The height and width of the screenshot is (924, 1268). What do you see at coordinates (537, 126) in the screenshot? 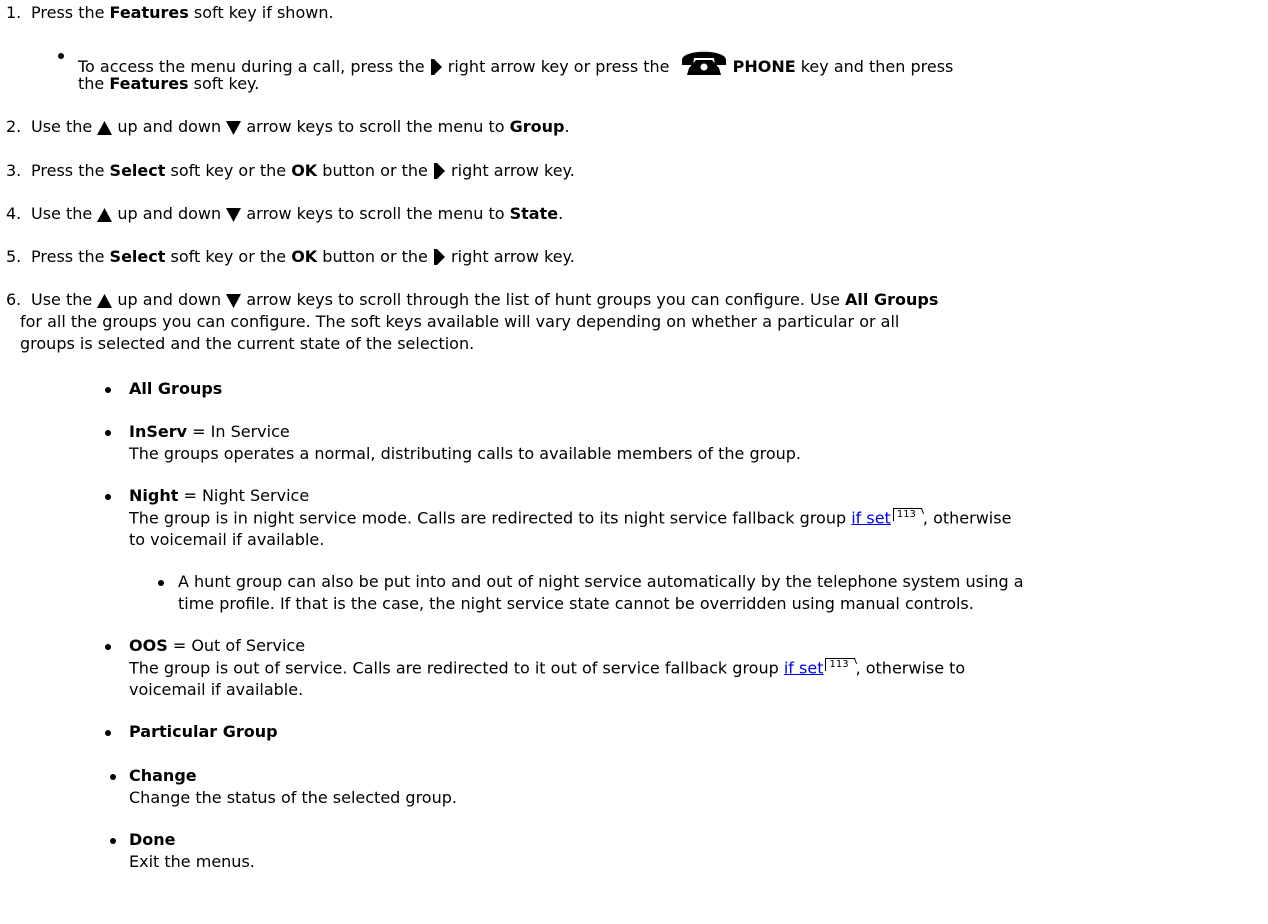
I see `group-label: Group` at bounding box center [537, 126].